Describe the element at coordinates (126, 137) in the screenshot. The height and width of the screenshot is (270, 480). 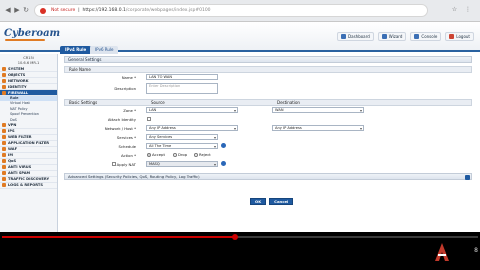
I see `services-label: Services *` at that location.